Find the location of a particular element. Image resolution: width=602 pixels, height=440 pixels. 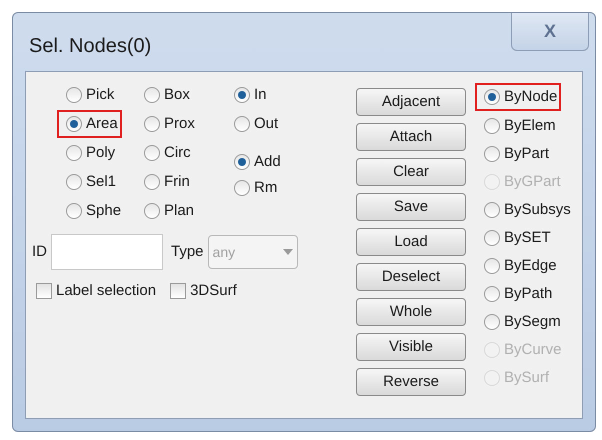

type-label: Type is located at coordinates (187, 252).